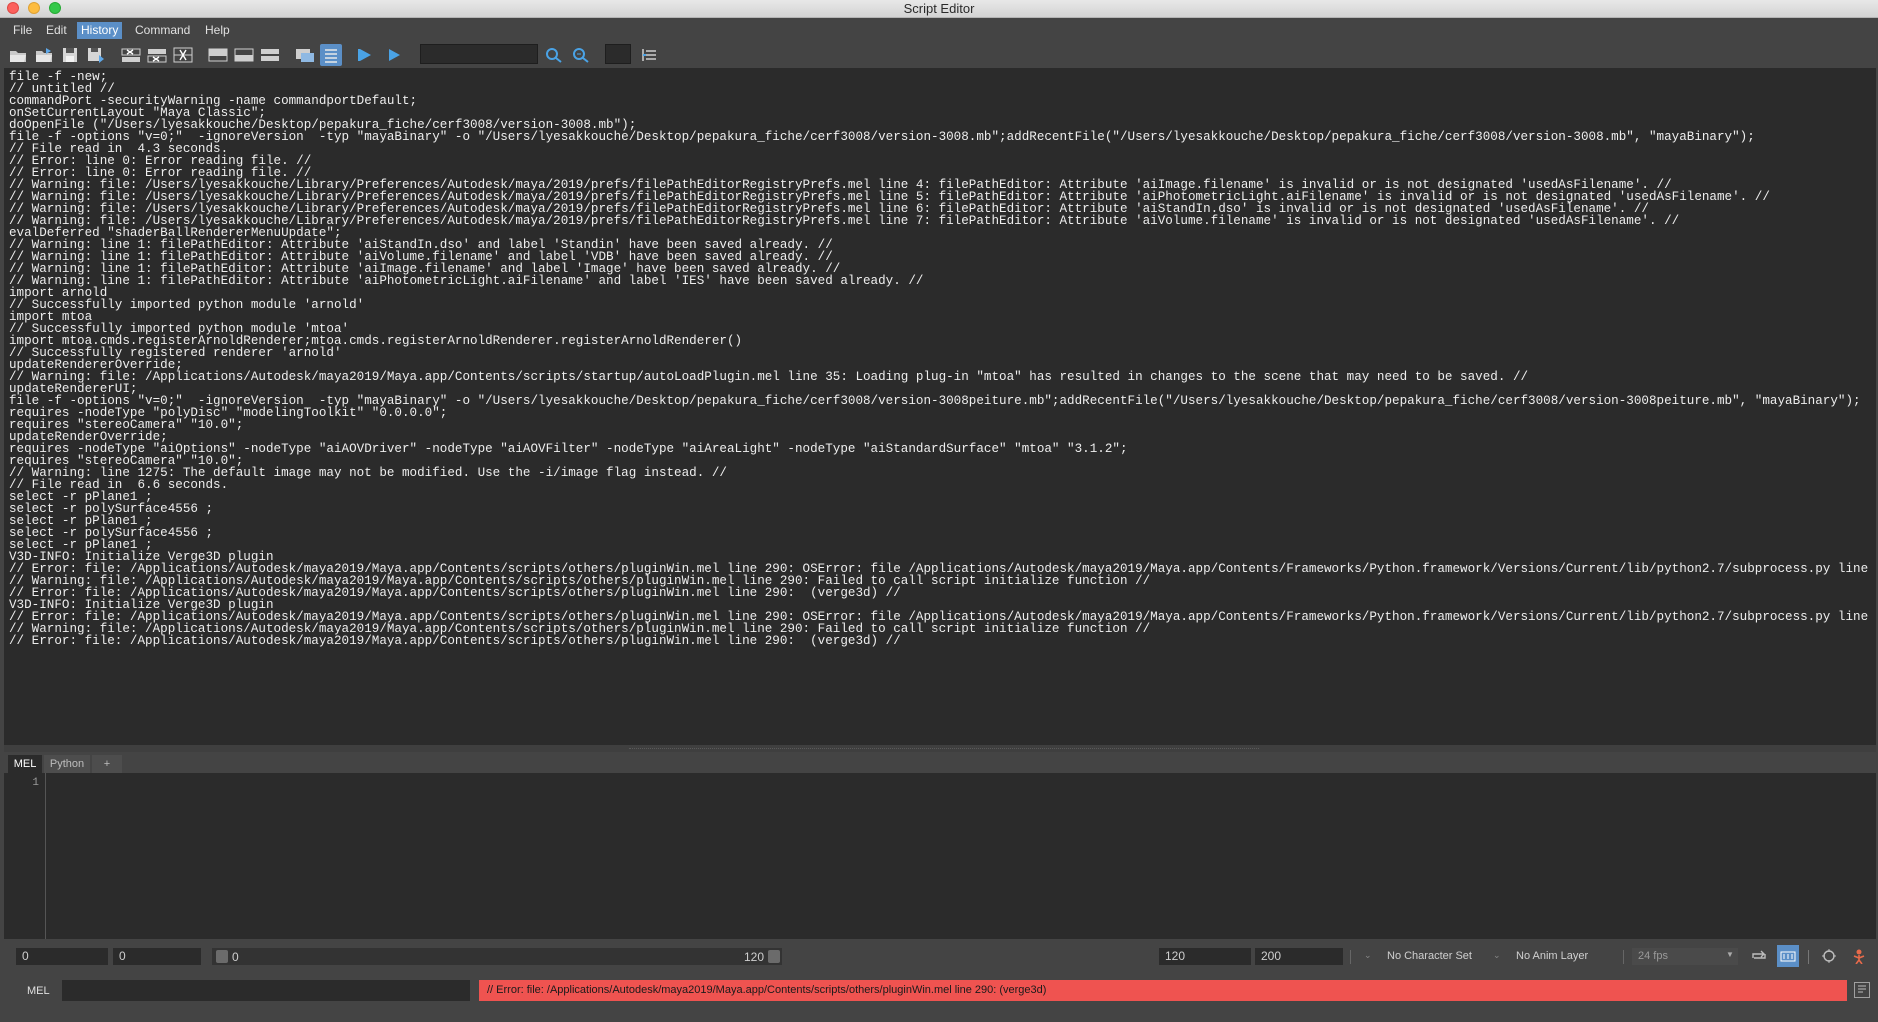  I want to click on menu-history: History, so click(100, 30).